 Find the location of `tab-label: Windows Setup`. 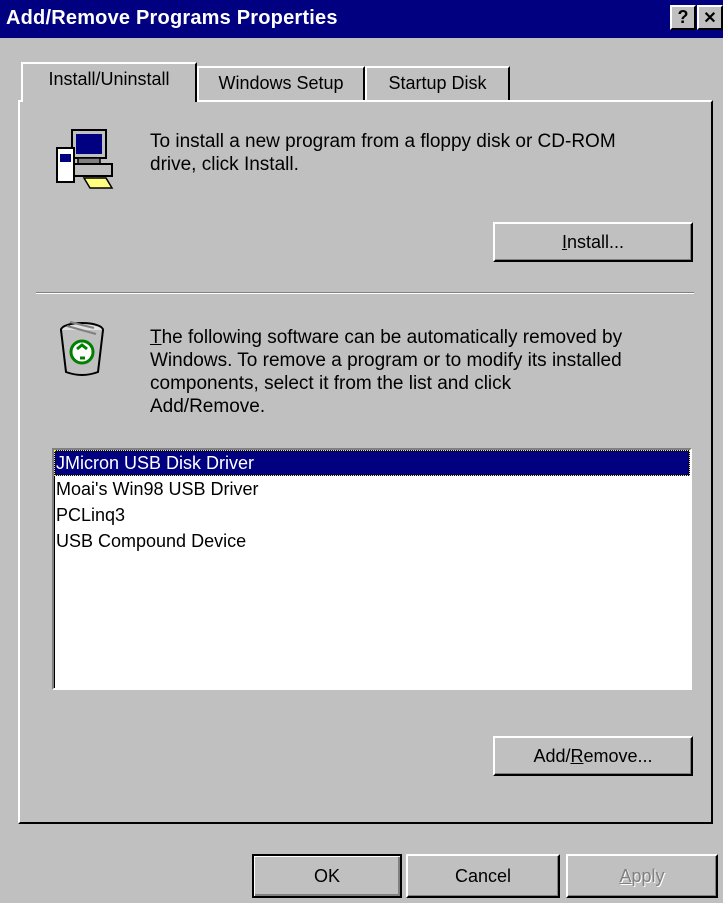

tab-label: Windows Setup is located at coordinates (281, 83).